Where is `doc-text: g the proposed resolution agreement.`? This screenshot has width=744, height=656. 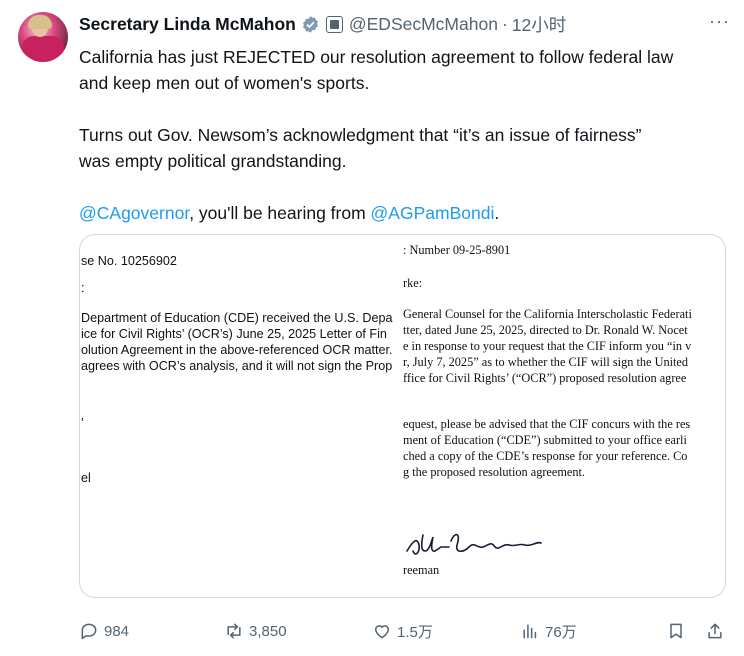 doc-text: g the proposed resolution agreement. is located at coordinates (494, 472).